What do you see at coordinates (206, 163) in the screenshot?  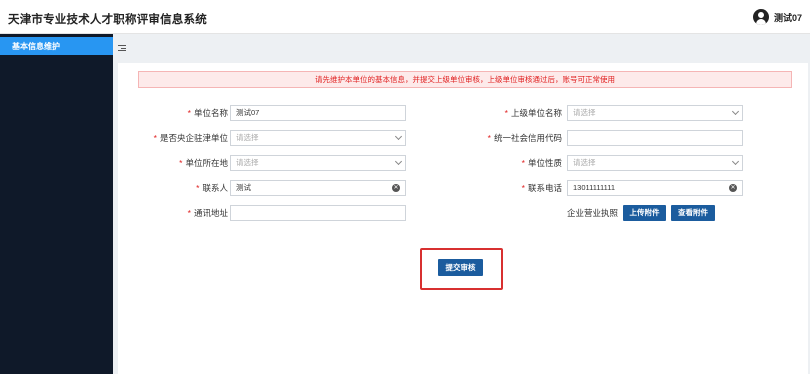 I see `label-text: 单位所在地` at bounding box center [206, 163].